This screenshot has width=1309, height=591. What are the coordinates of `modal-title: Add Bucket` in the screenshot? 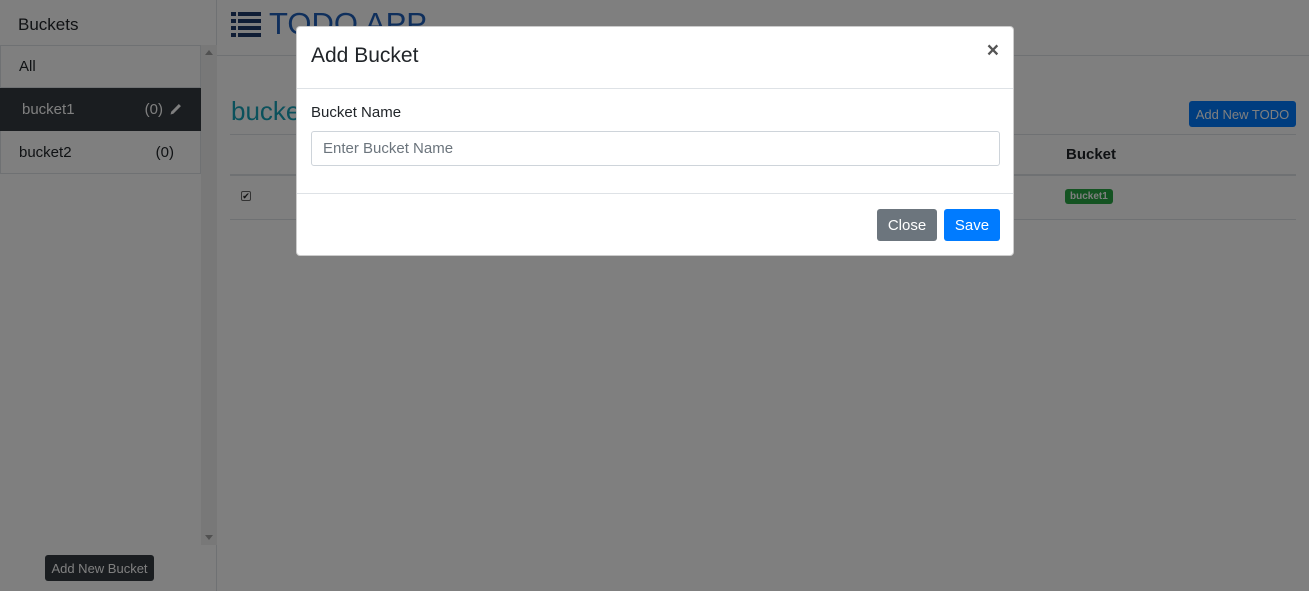 It's located at (365, 55).